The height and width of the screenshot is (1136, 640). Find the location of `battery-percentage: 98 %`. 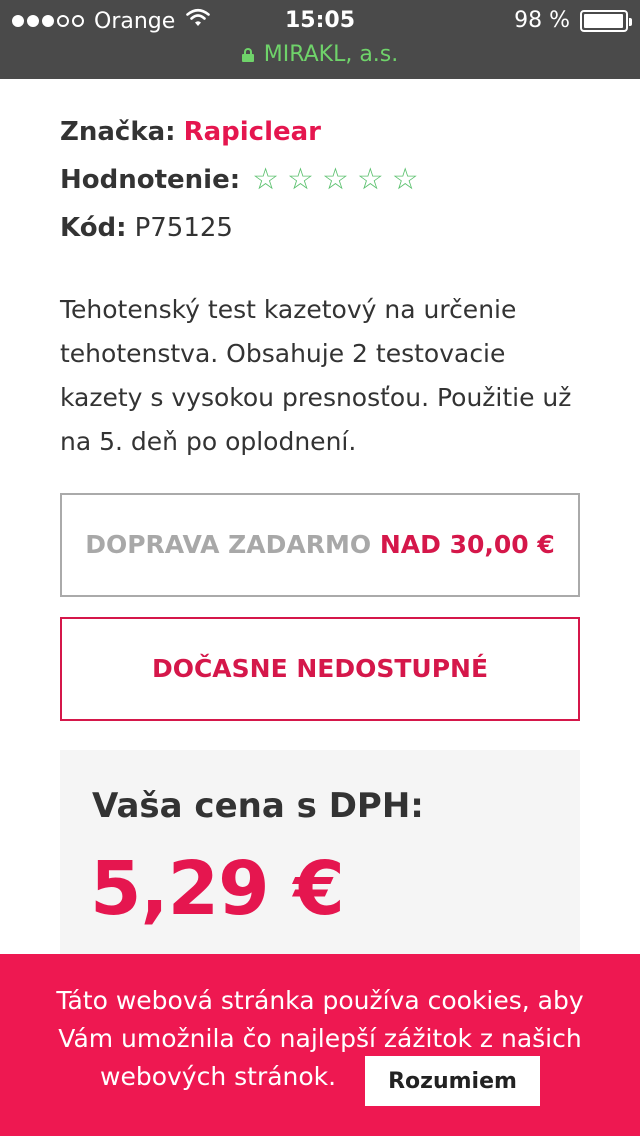

battery-percentage: 98 % is located at coordinates (542, 20).